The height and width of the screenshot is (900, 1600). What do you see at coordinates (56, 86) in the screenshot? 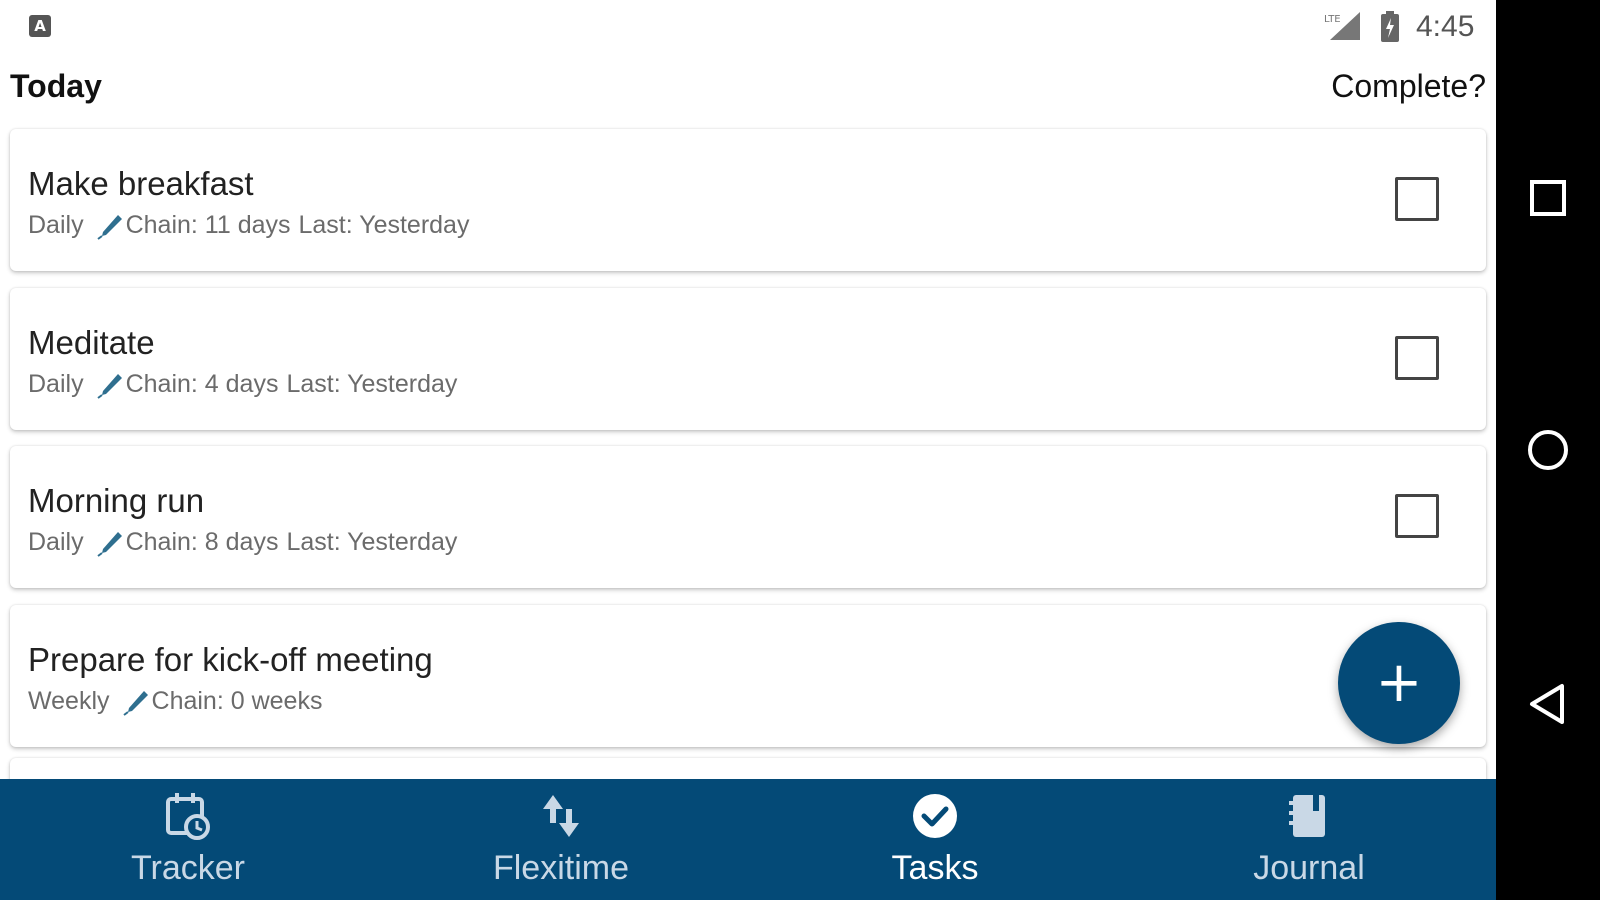
I see `page-title: Today` at bounding box center [56, 86].